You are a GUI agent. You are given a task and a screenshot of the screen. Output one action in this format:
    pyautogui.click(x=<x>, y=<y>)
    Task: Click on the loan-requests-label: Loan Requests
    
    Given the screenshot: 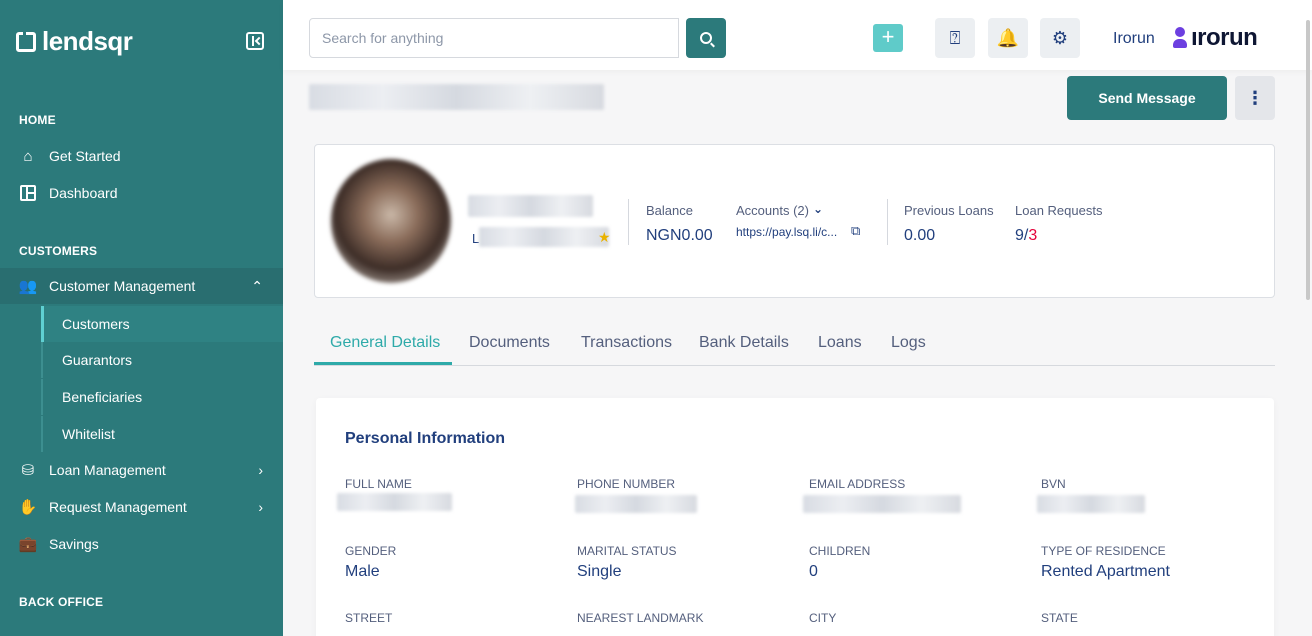 What is the action you would take?
    pyautogui.click(x=1059, y=210)
    